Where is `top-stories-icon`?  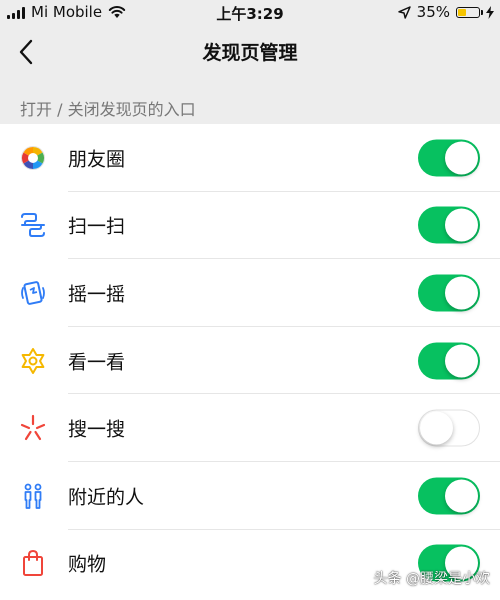
top-stories-icon is located at coordinates (33, 361).